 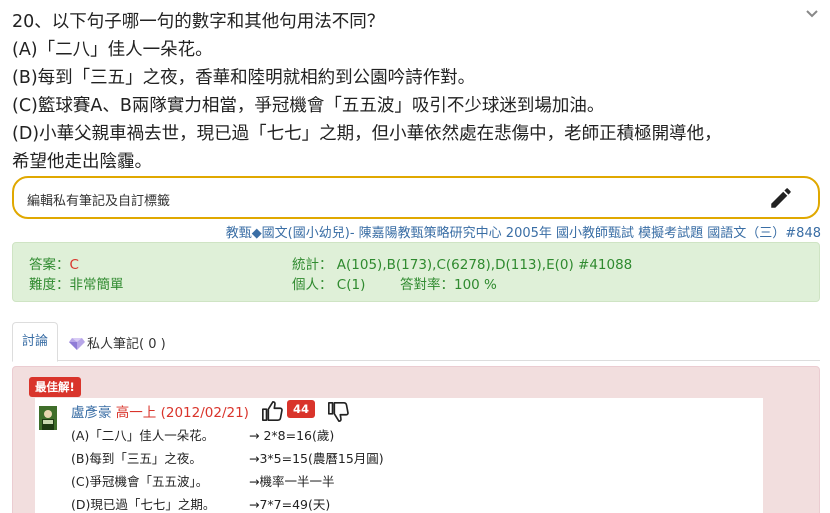 What do you see at coordinates (82, 162) in the screenshot?
I see `option-d-continued: 希望他走出陰霾。` at bounding box center [82, 162].